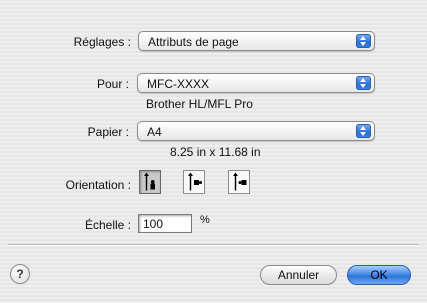 The width and height of the screenshot is (427, 303). I want to click on landscape-left-icon, so click(195, 181).